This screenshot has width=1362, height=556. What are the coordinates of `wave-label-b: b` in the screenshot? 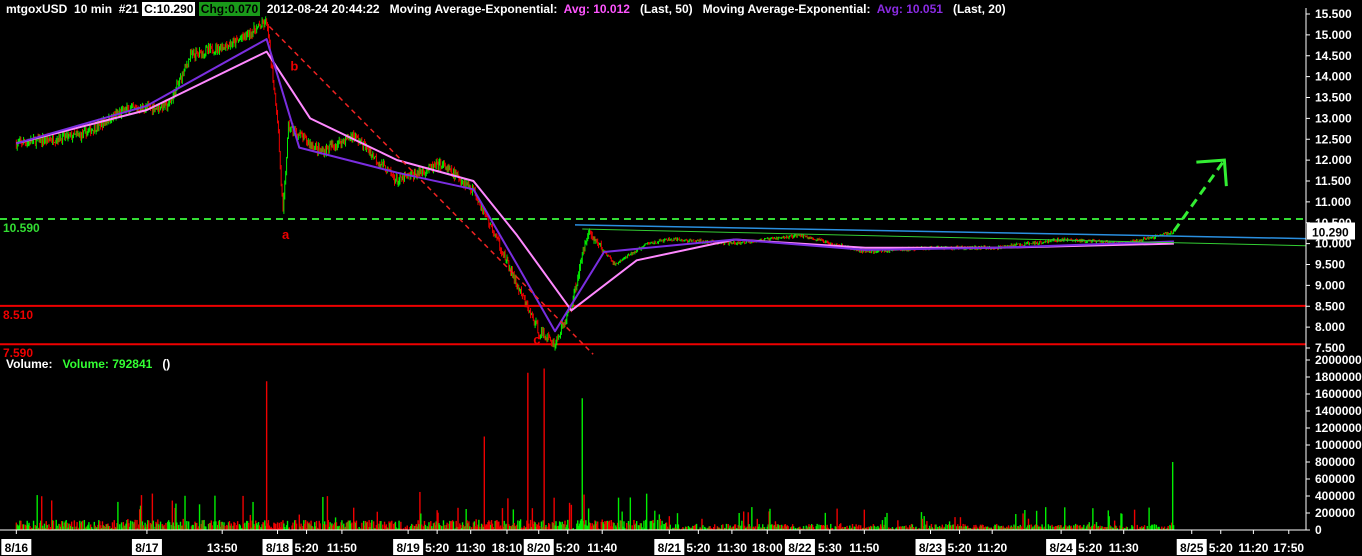 It's located at (294, 65).